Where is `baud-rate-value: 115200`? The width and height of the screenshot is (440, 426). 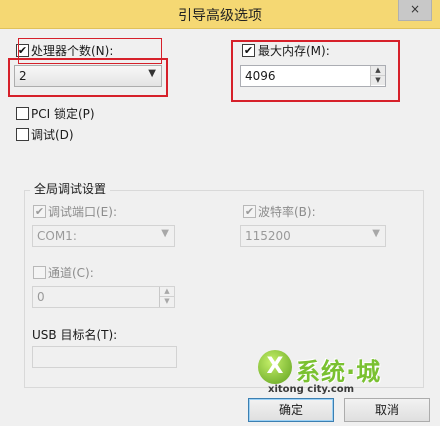 baud-rate-value: 115200 is located at coordinates (268, 236).